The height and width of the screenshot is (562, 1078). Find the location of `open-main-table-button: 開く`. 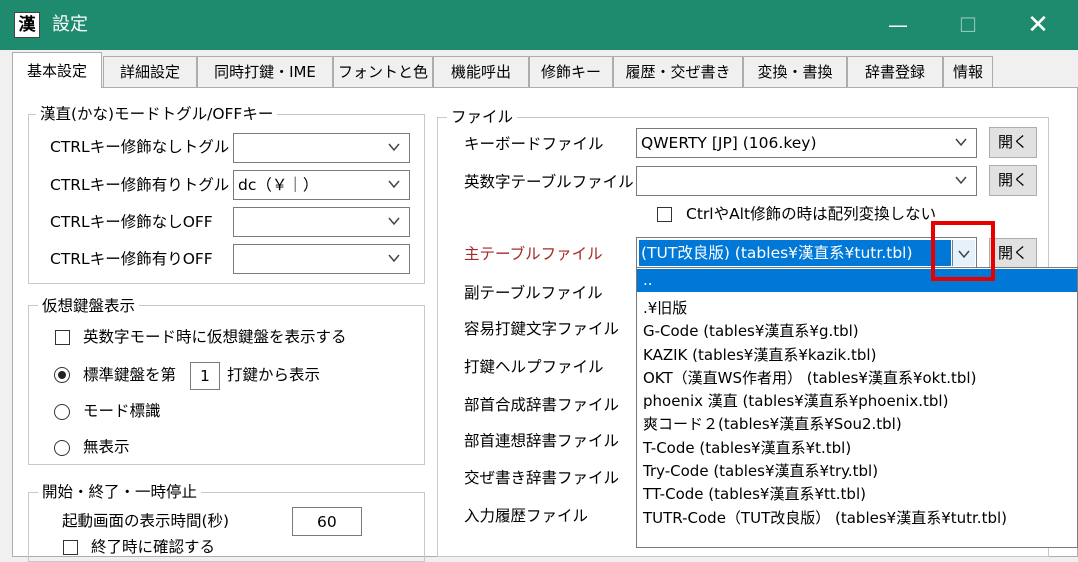

open-main-table-button: 開く is located at coordinates (1013, 253).